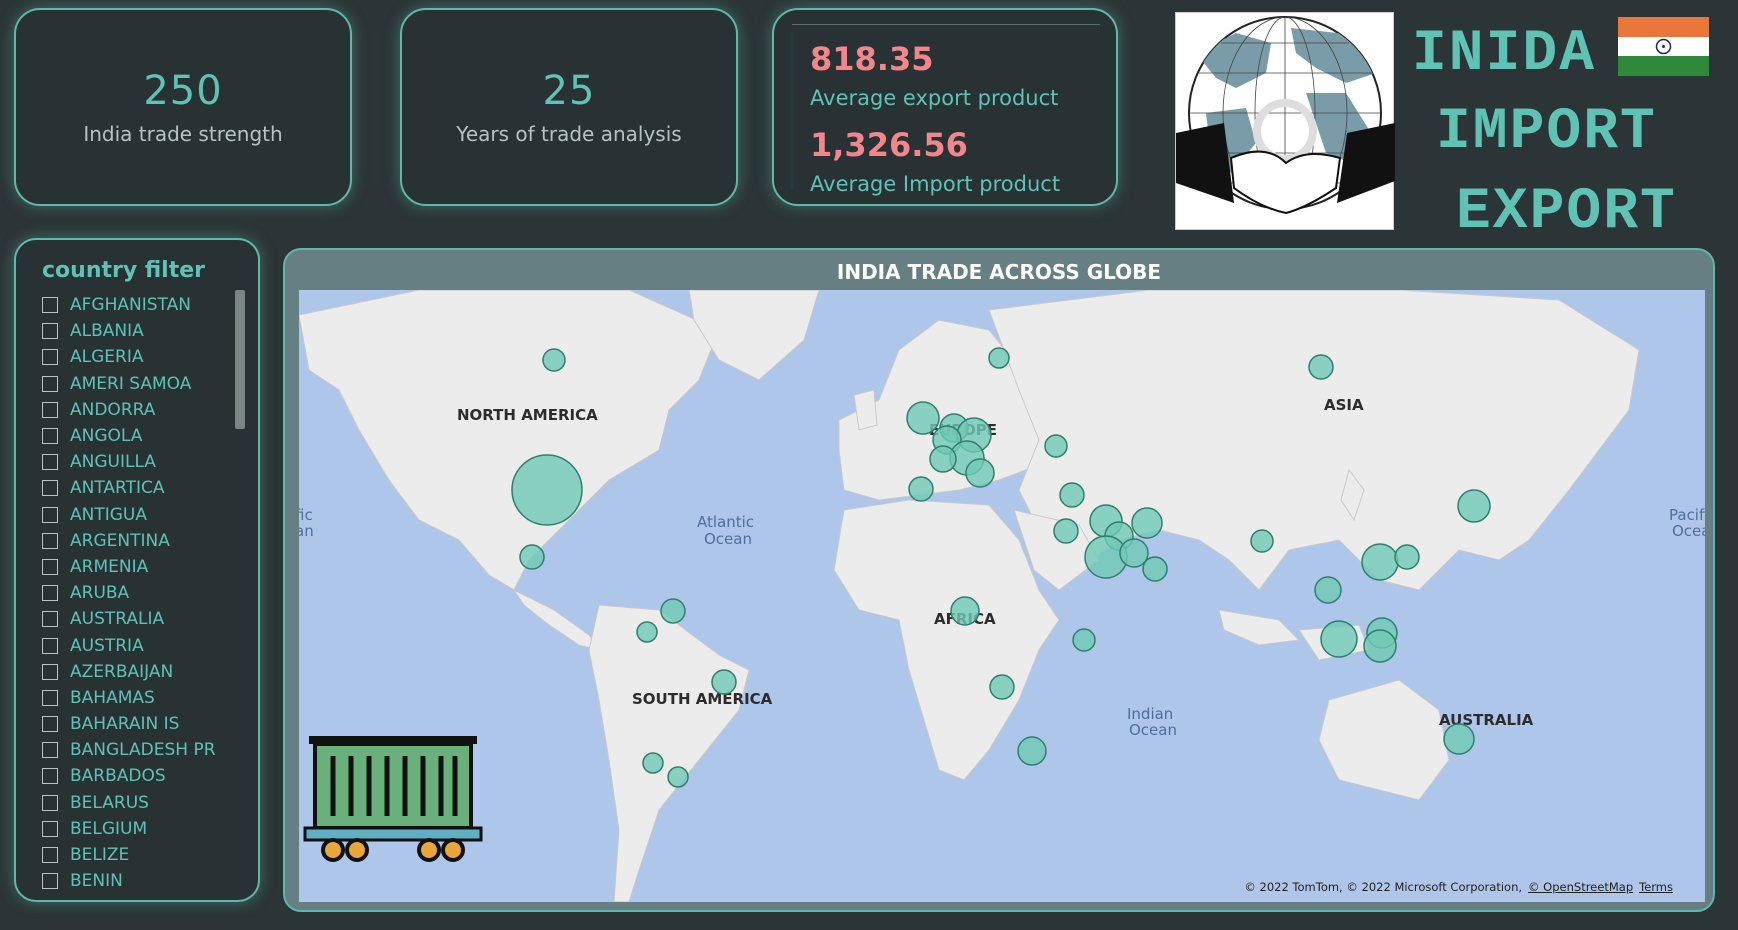  Describe the element at coordinates (129, 515) in the screenshot. I see `country-filter-item: ANTIGUA` at that location.